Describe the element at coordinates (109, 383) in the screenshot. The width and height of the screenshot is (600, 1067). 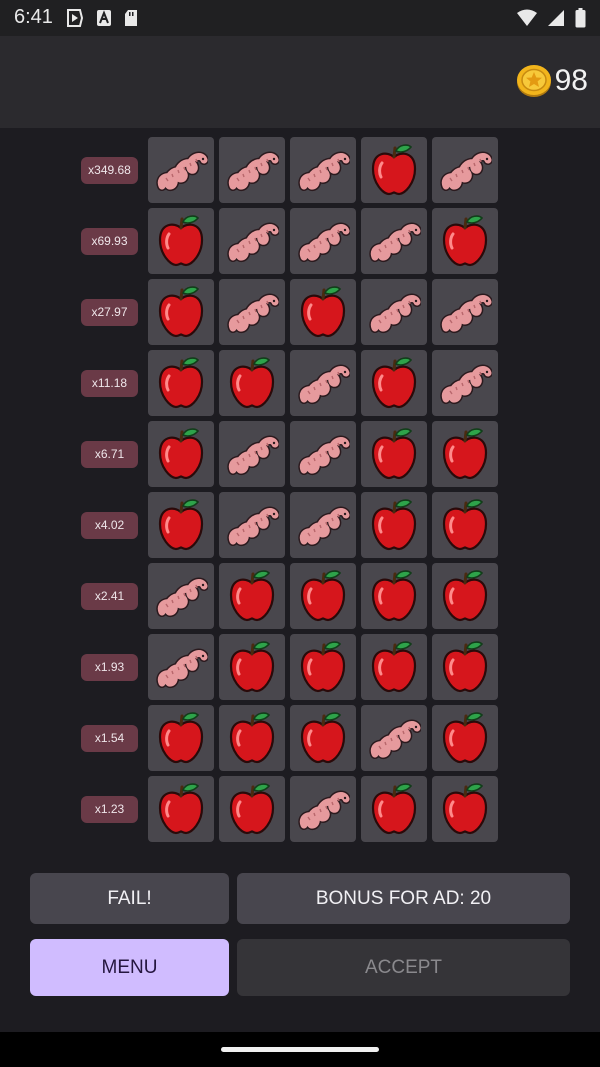
I see `multiplier-badge: x11.18` at that location.